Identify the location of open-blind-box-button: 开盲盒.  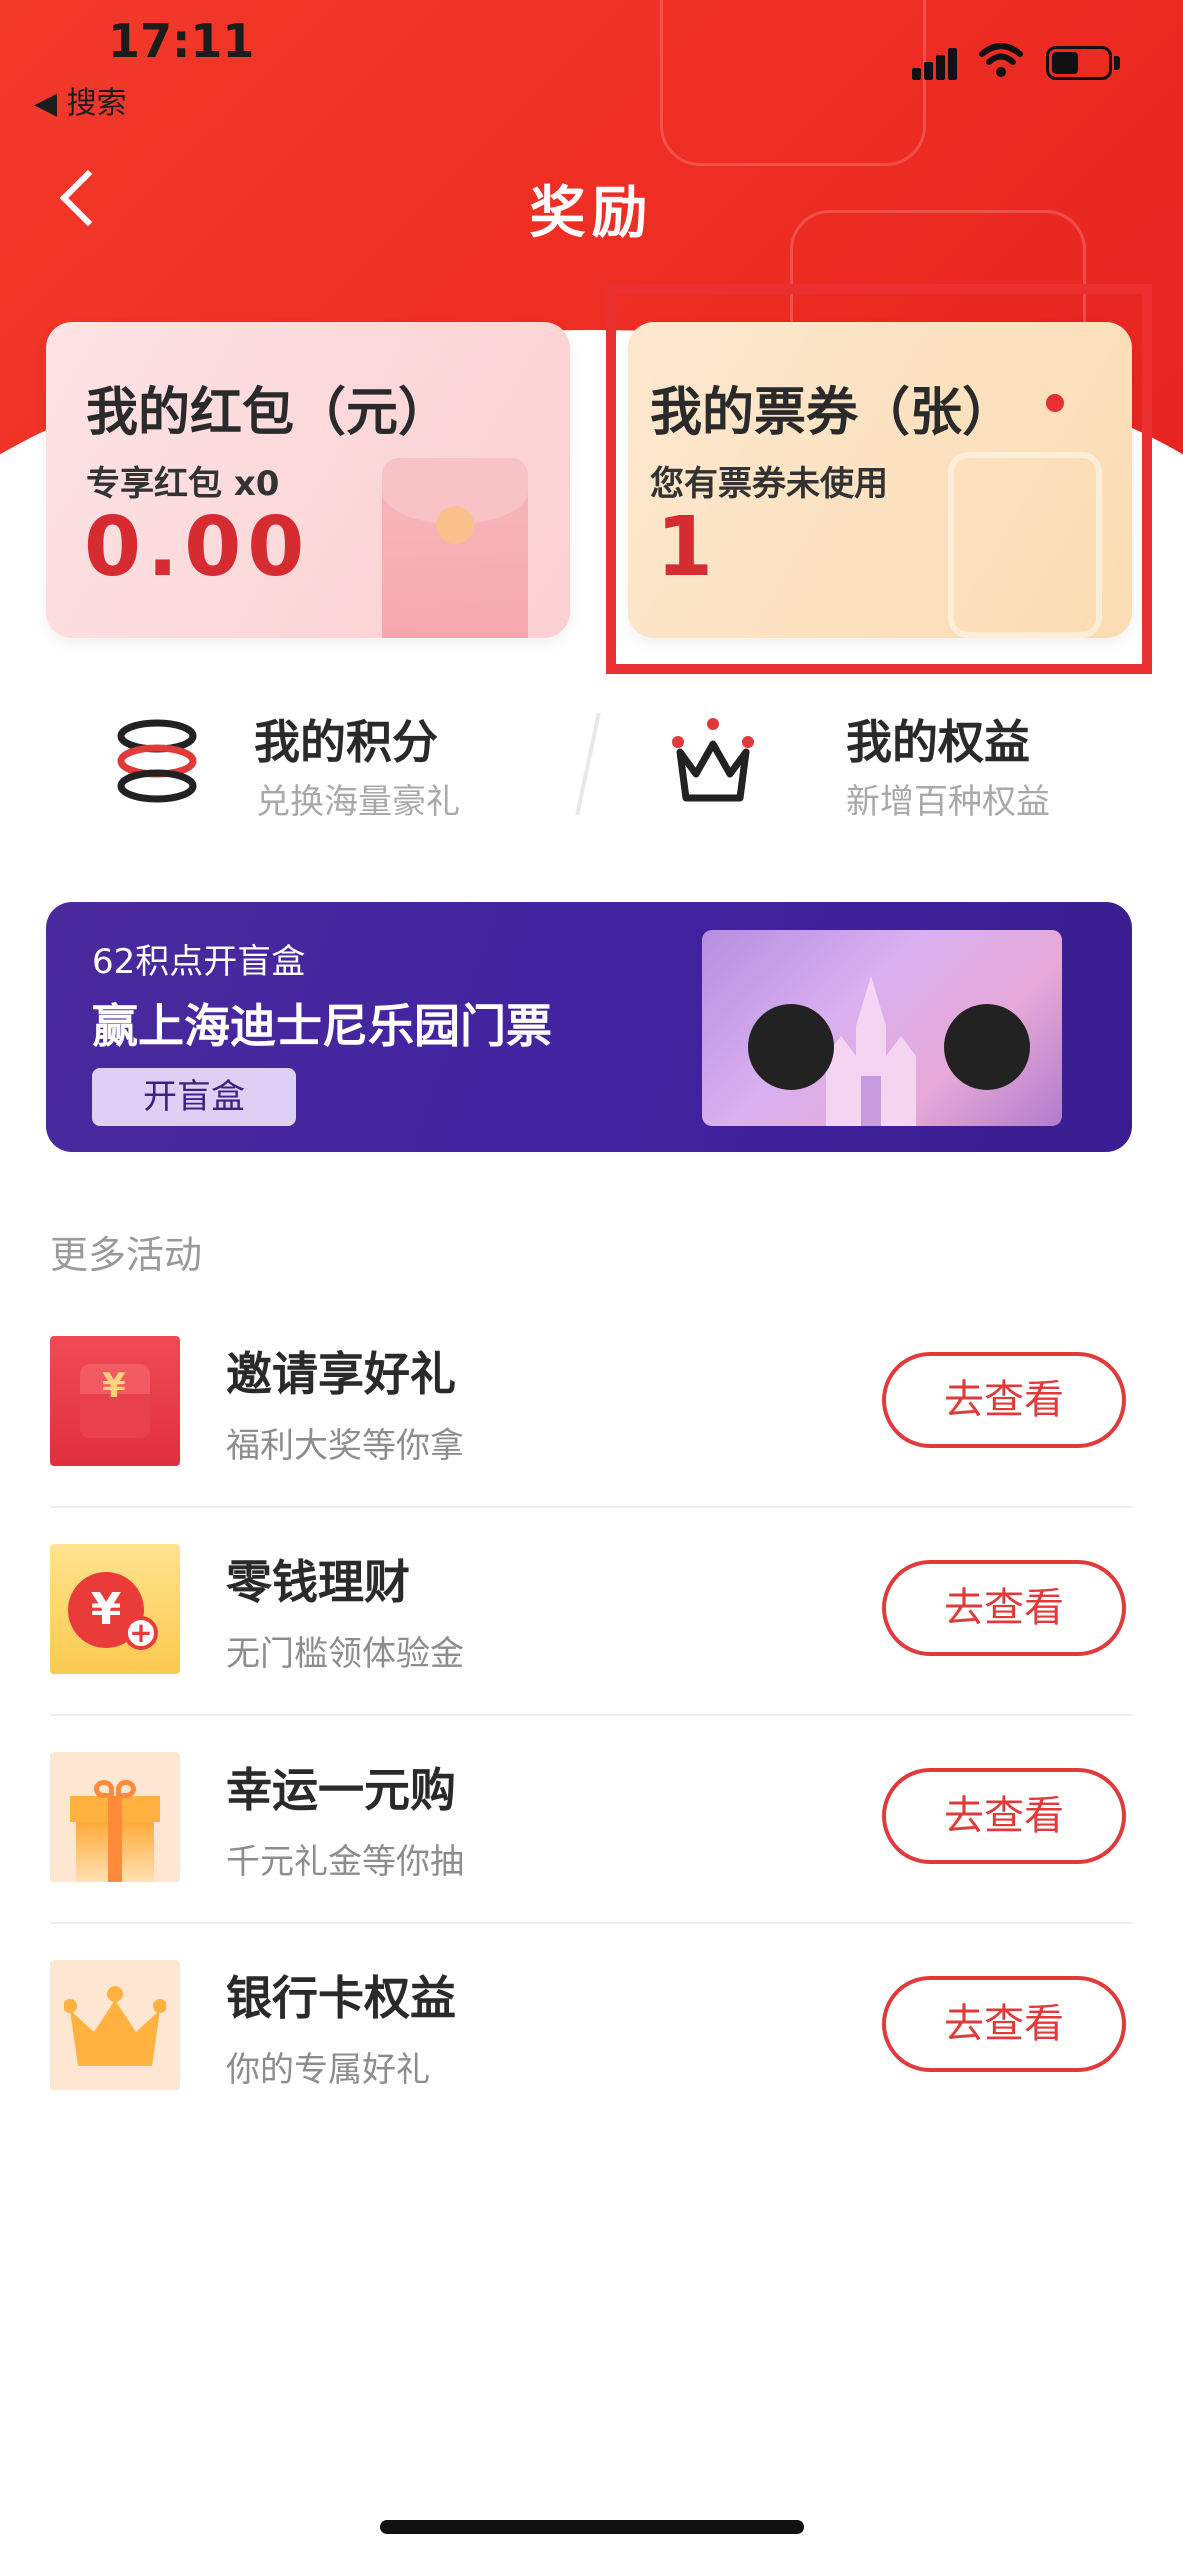
(194, 1097).